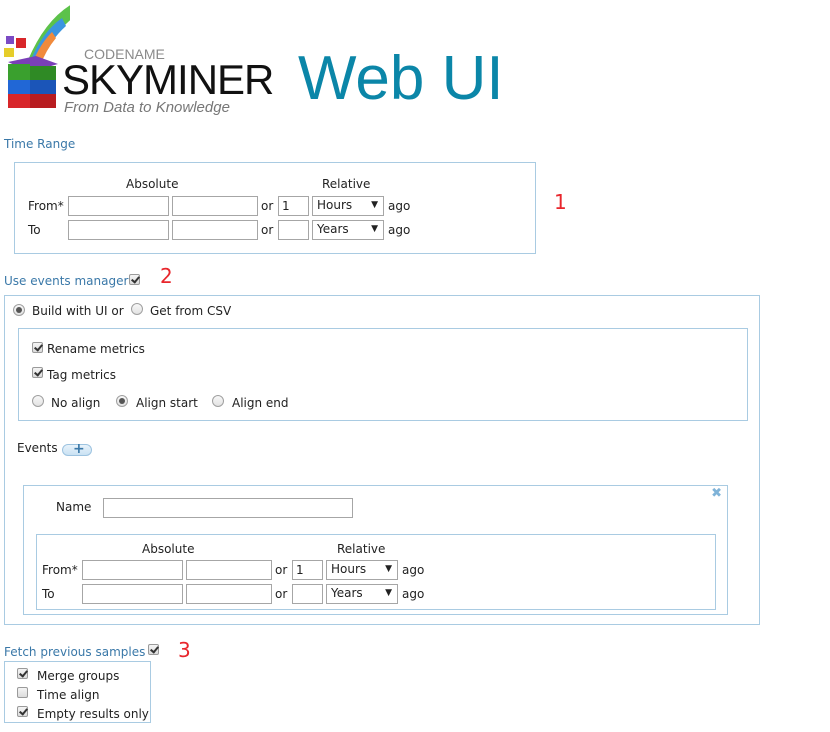  I want to click on event-absolute-header: Absolute, so click(168, 549).